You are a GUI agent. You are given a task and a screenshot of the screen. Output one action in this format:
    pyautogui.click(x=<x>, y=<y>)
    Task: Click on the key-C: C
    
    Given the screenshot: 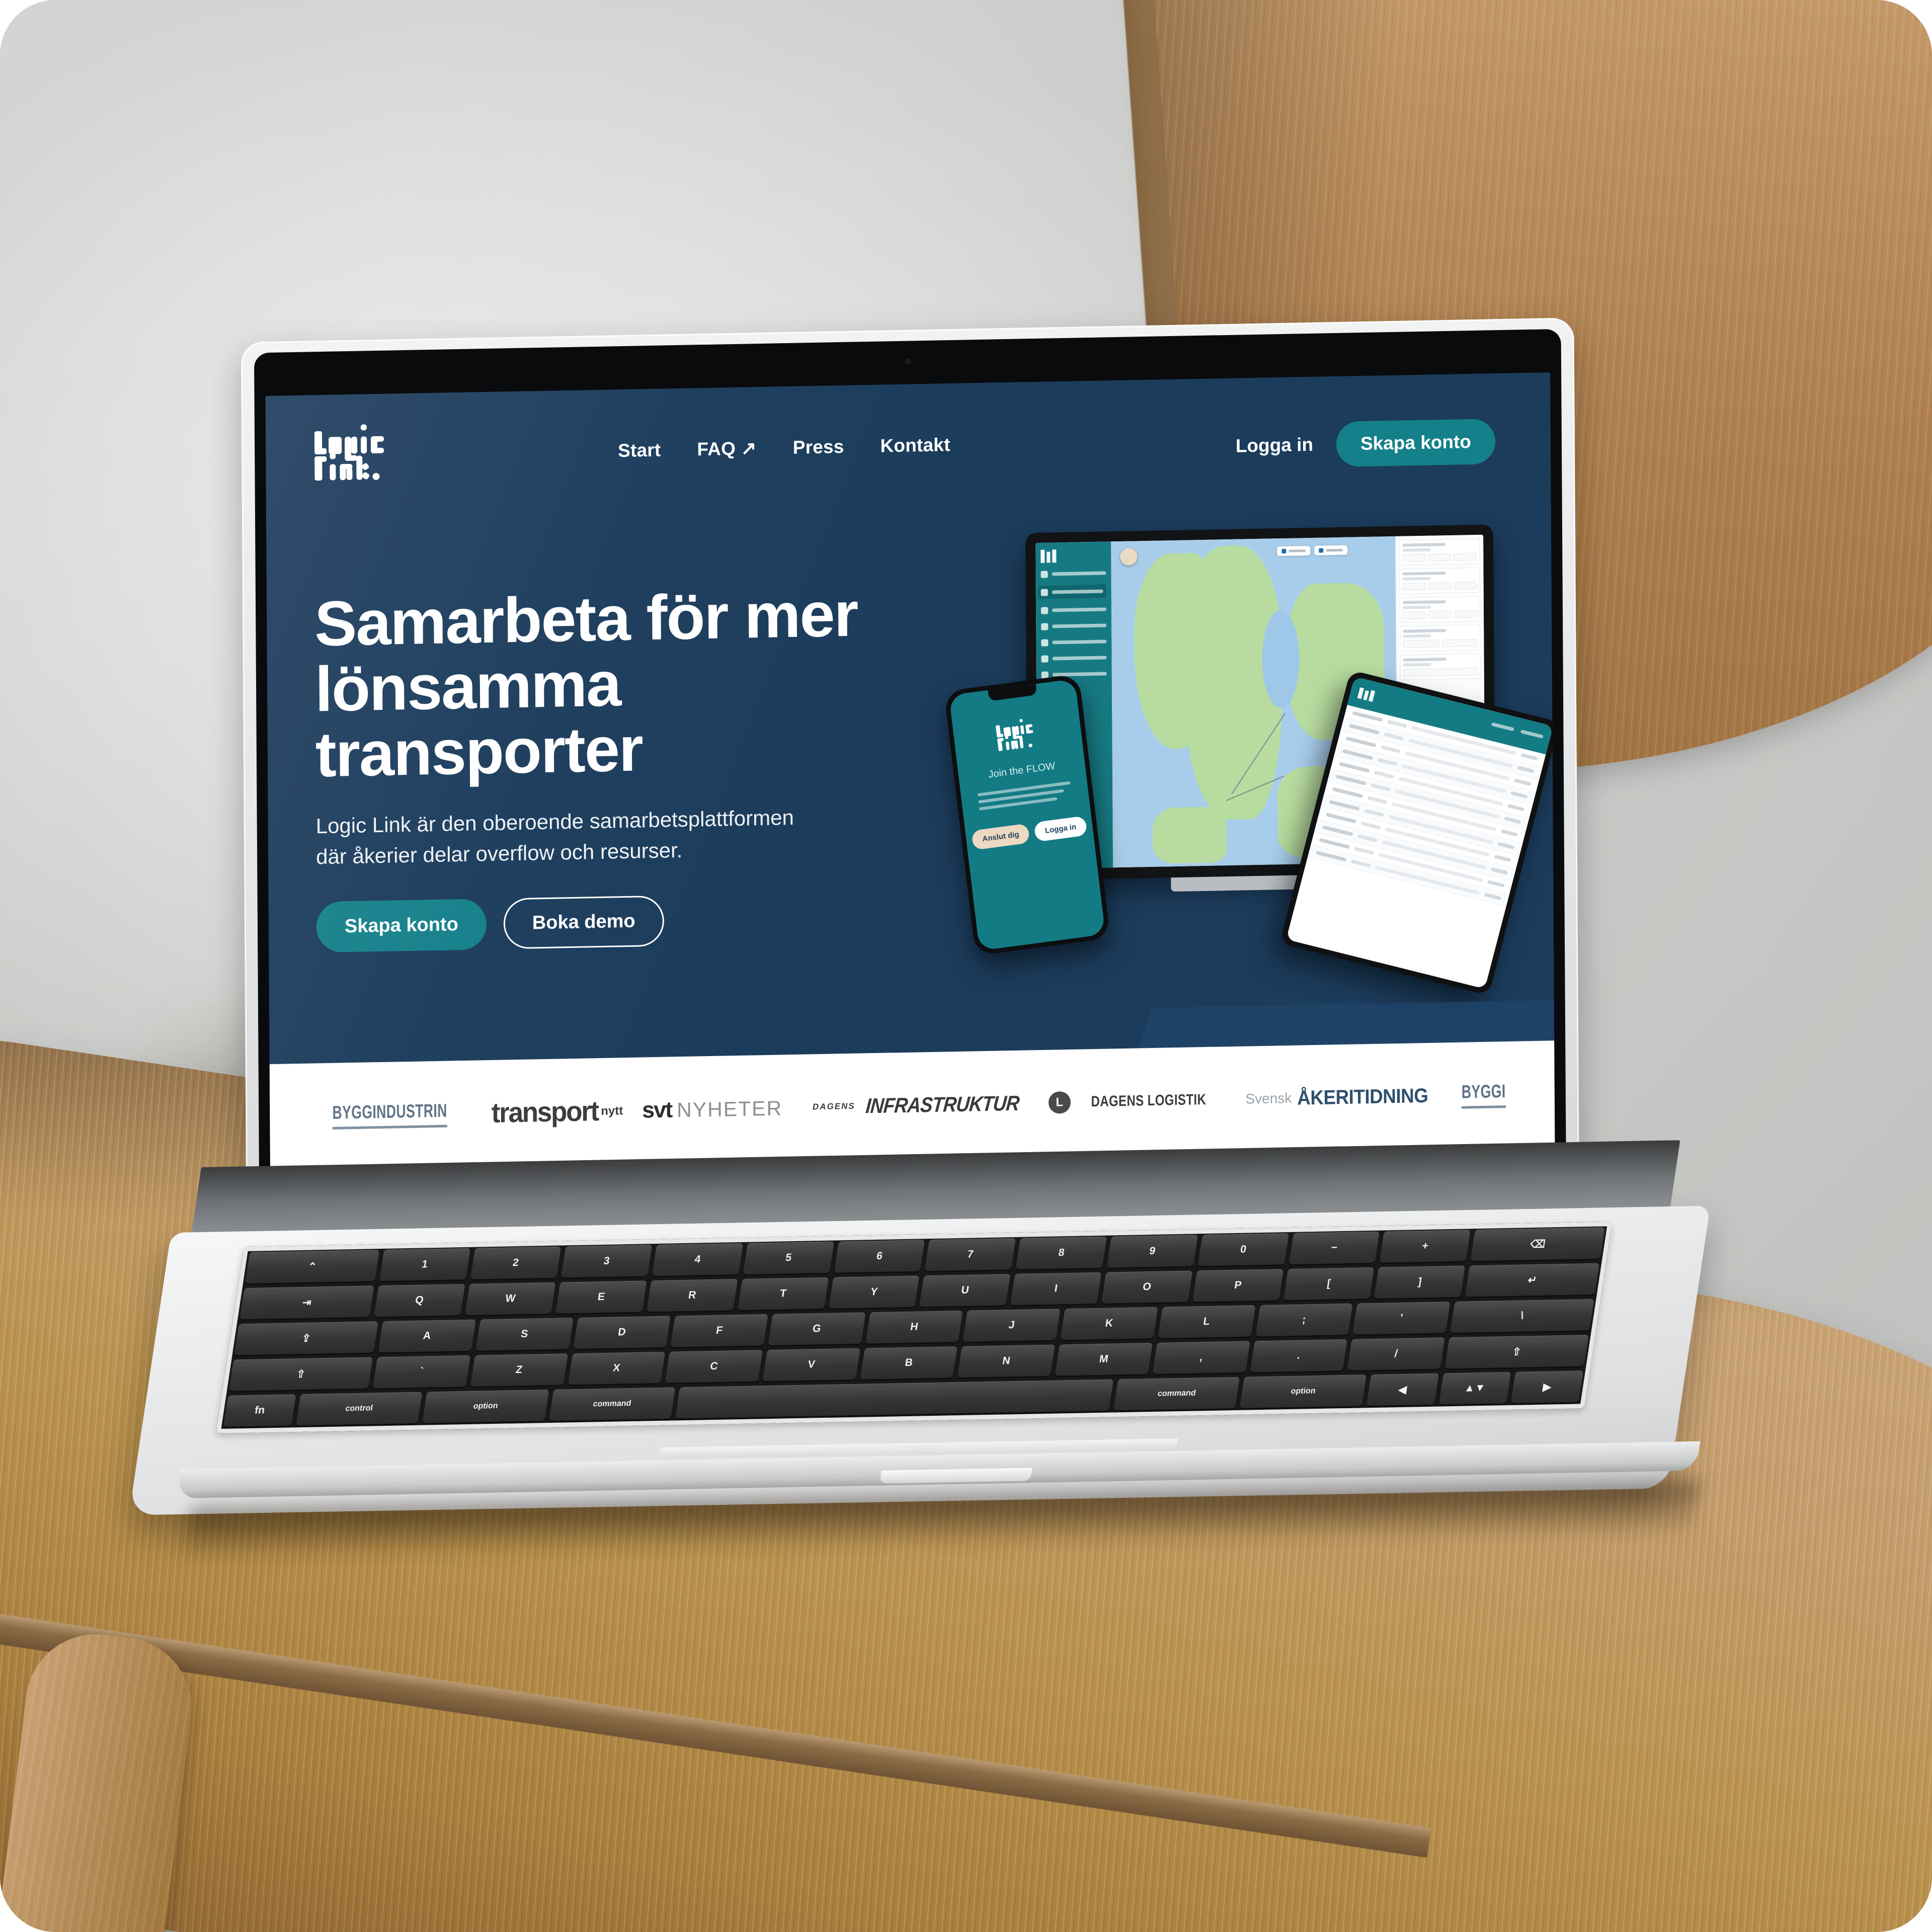 What is the action you would take?
    pyautogui.click(x=714, y=1366)
    